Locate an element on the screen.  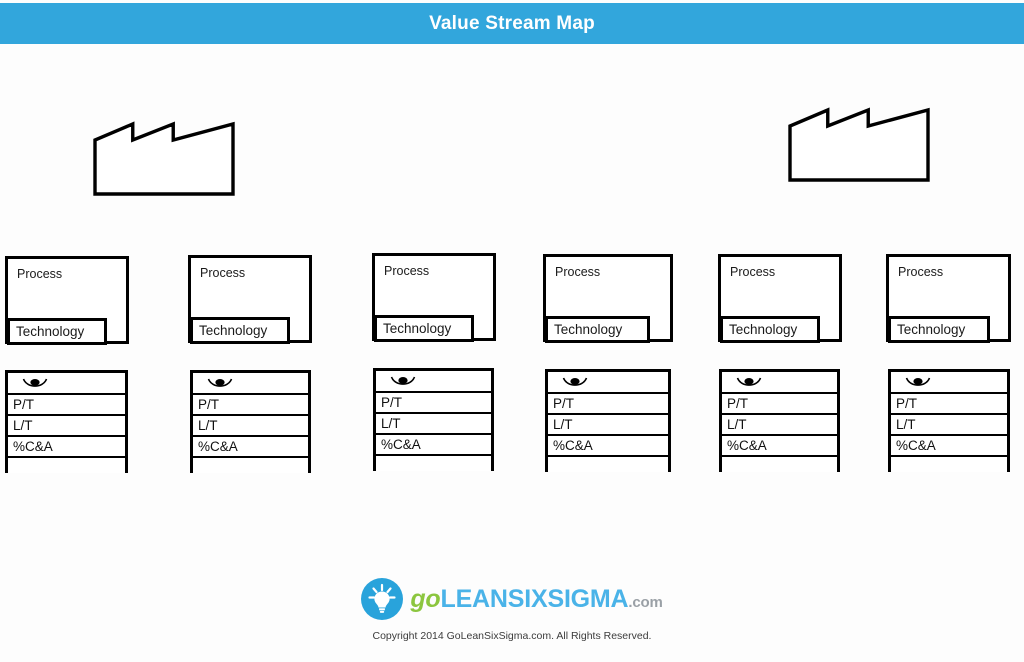
data-box-2: P/T L/T %C&A is located at coordinates (250, 421).